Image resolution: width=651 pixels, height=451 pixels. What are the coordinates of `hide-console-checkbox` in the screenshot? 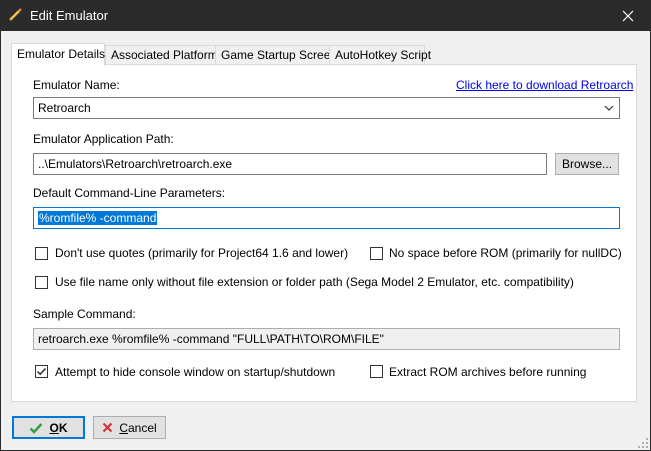 It's located at (41, 371).